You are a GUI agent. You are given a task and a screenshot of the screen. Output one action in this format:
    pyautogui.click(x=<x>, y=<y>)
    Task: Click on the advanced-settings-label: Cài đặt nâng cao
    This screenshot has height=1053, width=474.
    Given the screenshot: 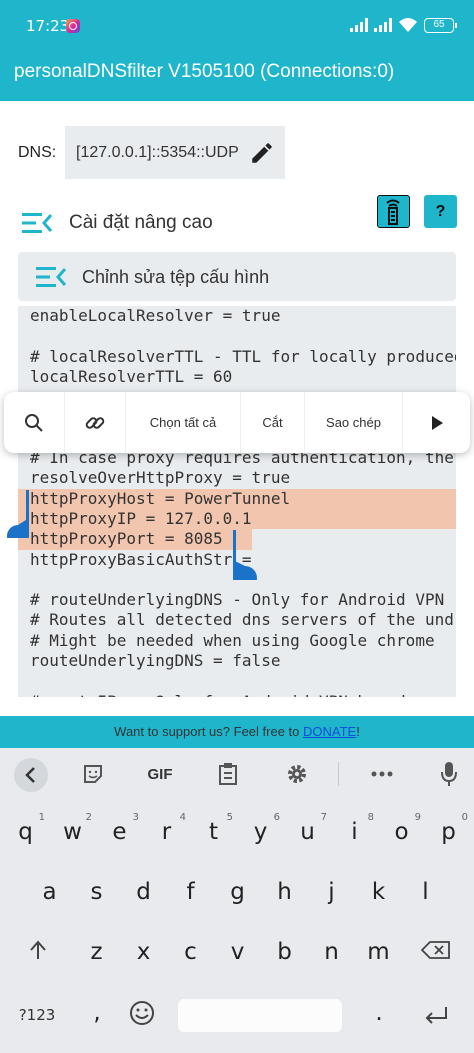 What is the action you would take?
    pyautogui.click(x=141, y=223)
    